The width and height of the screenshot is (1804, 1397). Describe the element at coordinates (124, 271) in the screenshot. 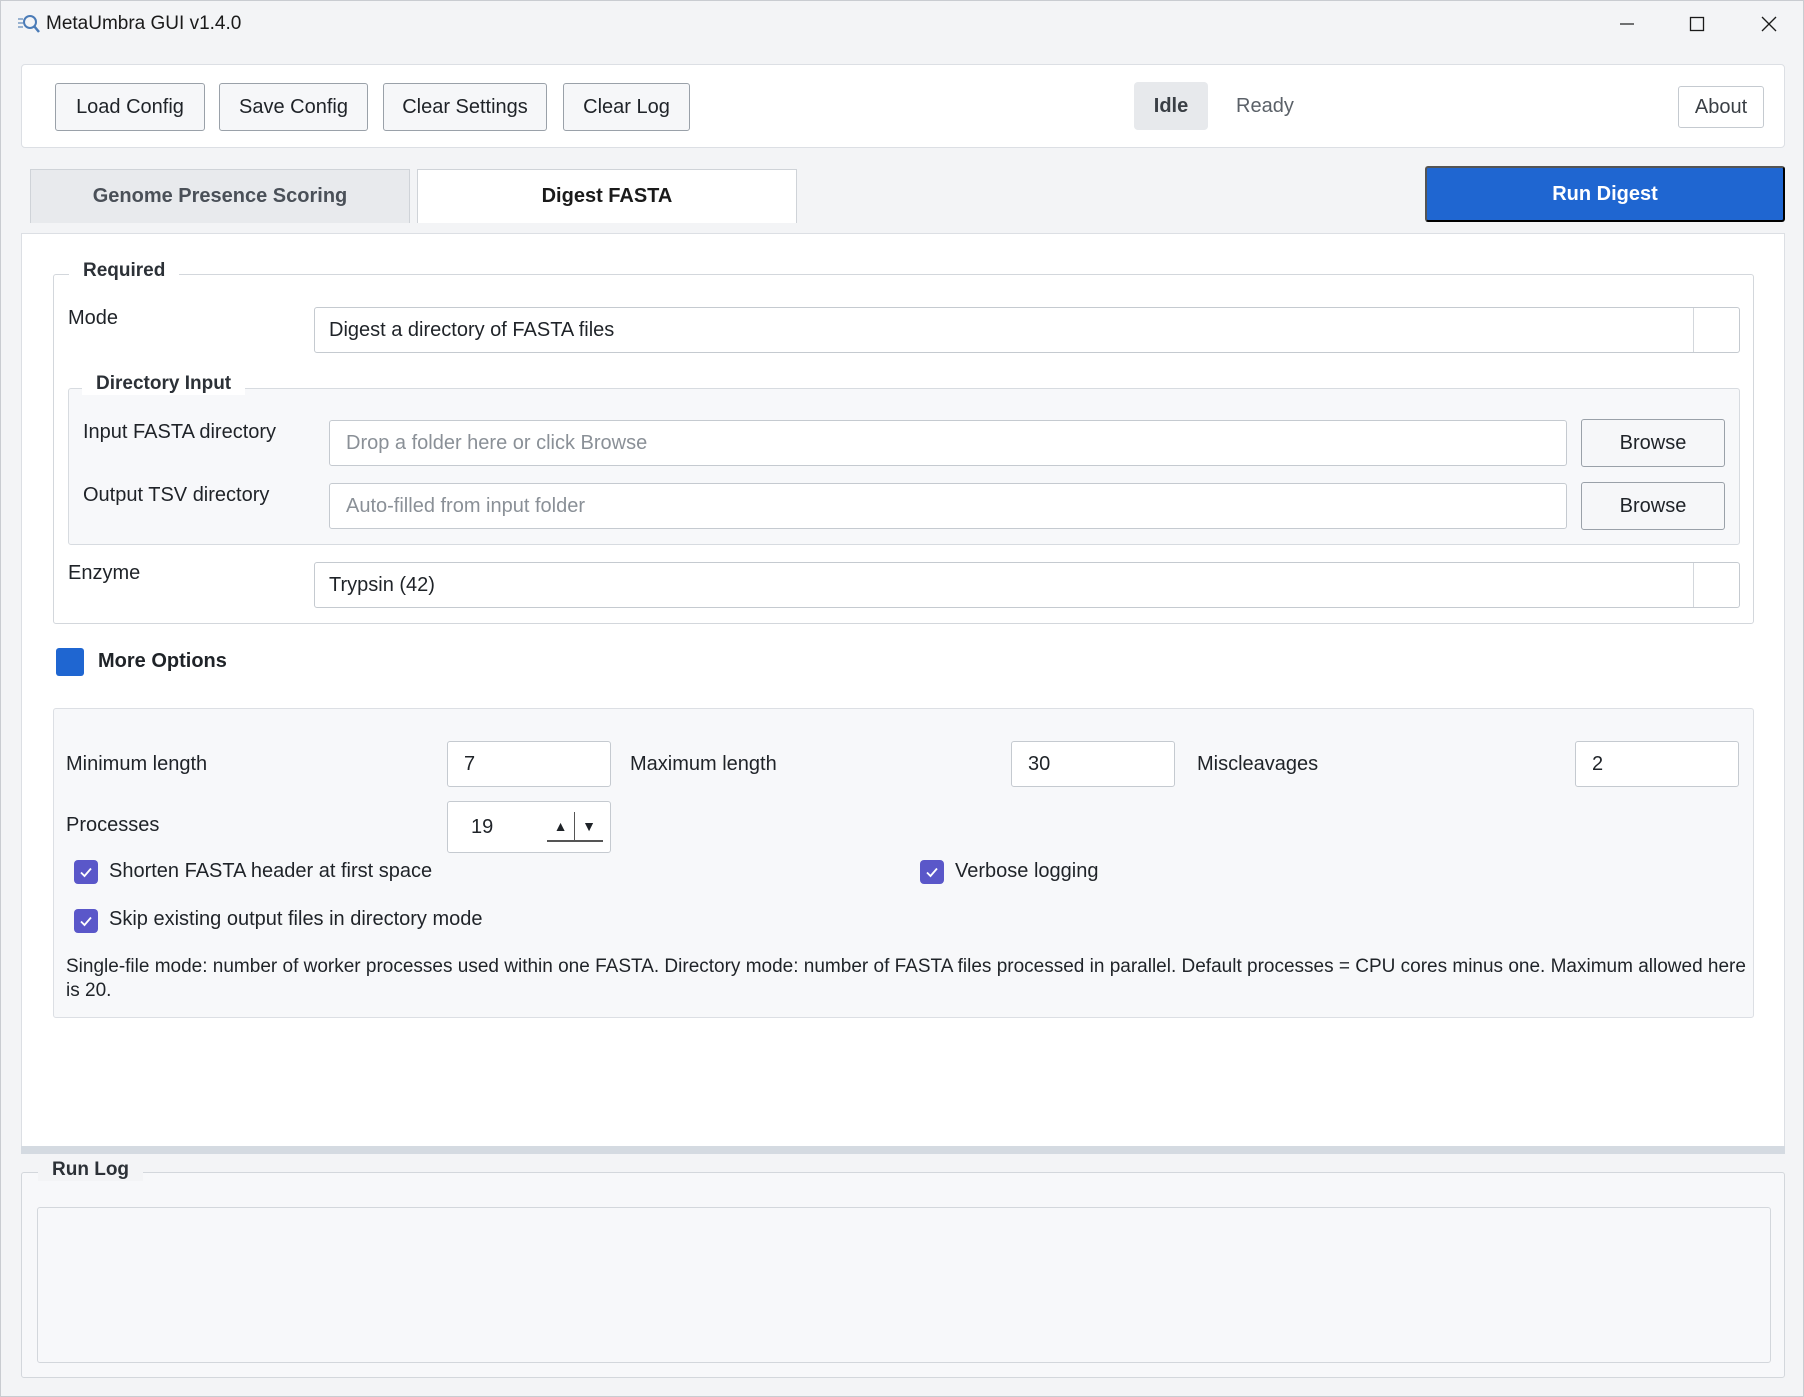

I see `required-group-title: Required` at that location.